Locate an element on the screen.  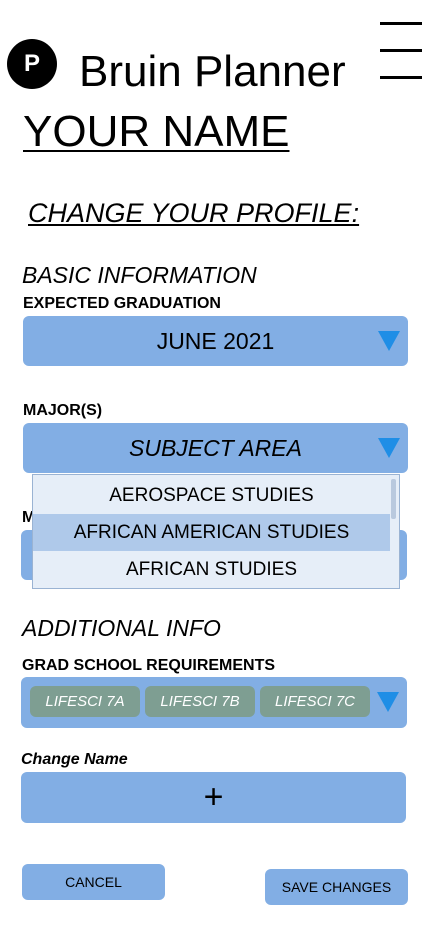
hamburger-menu-icon is located at coordinates (401, 51).